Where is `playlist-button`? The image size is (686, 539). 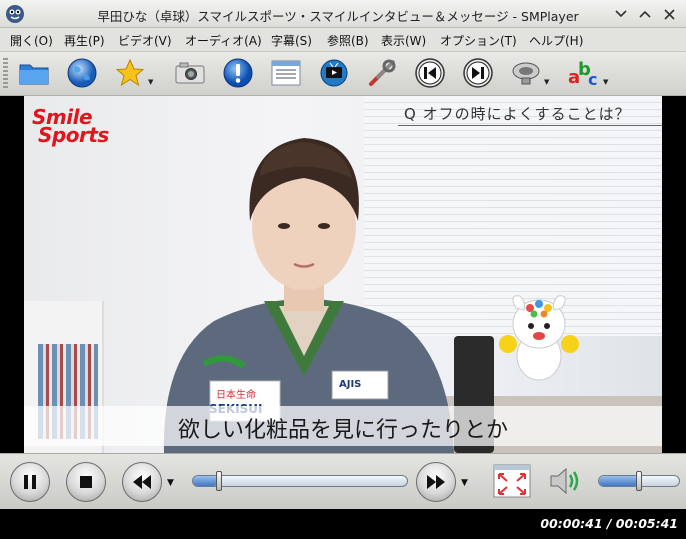 playlist-button is located at coordinates (286, 73).